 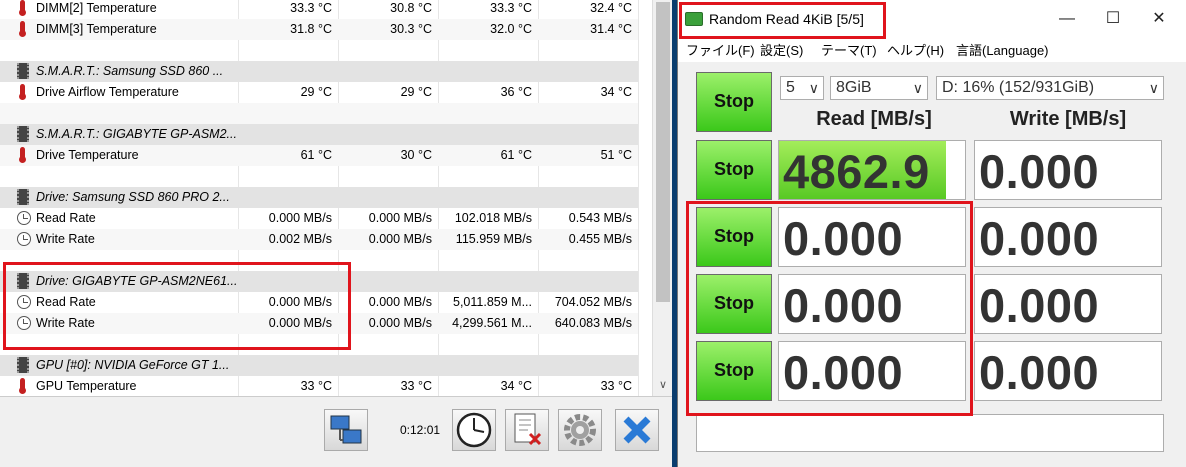 What do you see at coordinates (1002, 49) in the screenshot?
I see `menu-language: 言語(Language)` at bounding box center [1002, 49].